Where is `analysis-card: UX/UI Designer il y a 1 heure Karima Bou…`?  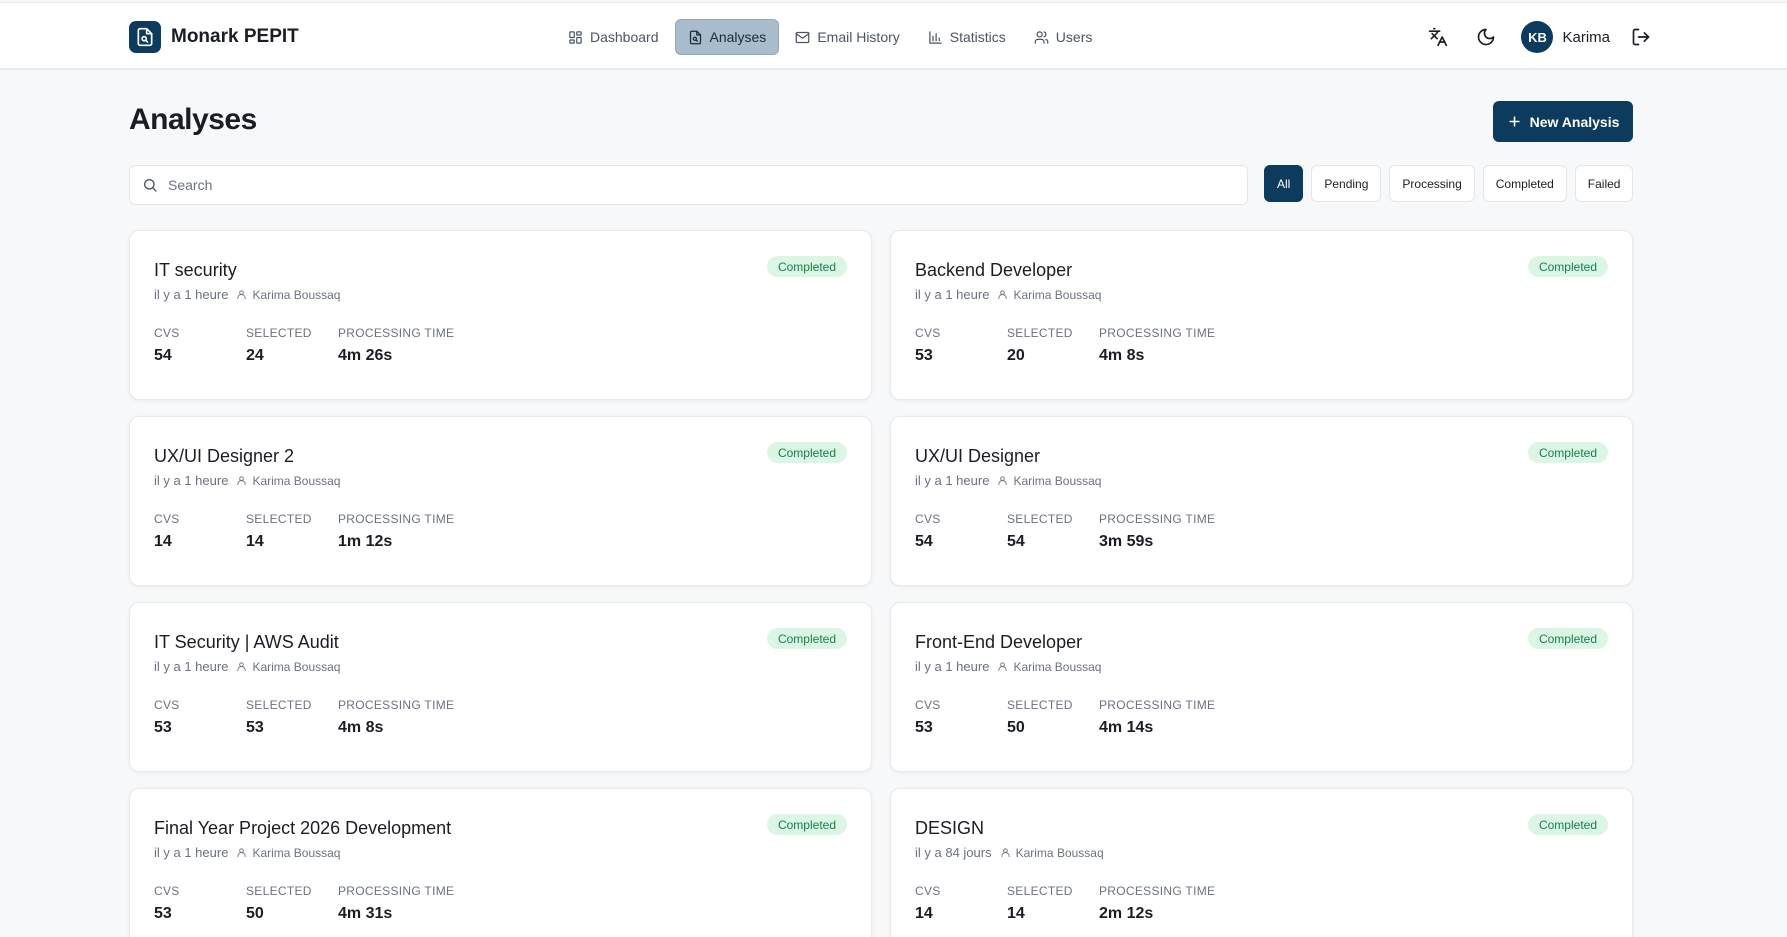 analysis-card: UX/UI Designer il y a 1 heure Karima Bou… is located at coordinates (1261, 501).